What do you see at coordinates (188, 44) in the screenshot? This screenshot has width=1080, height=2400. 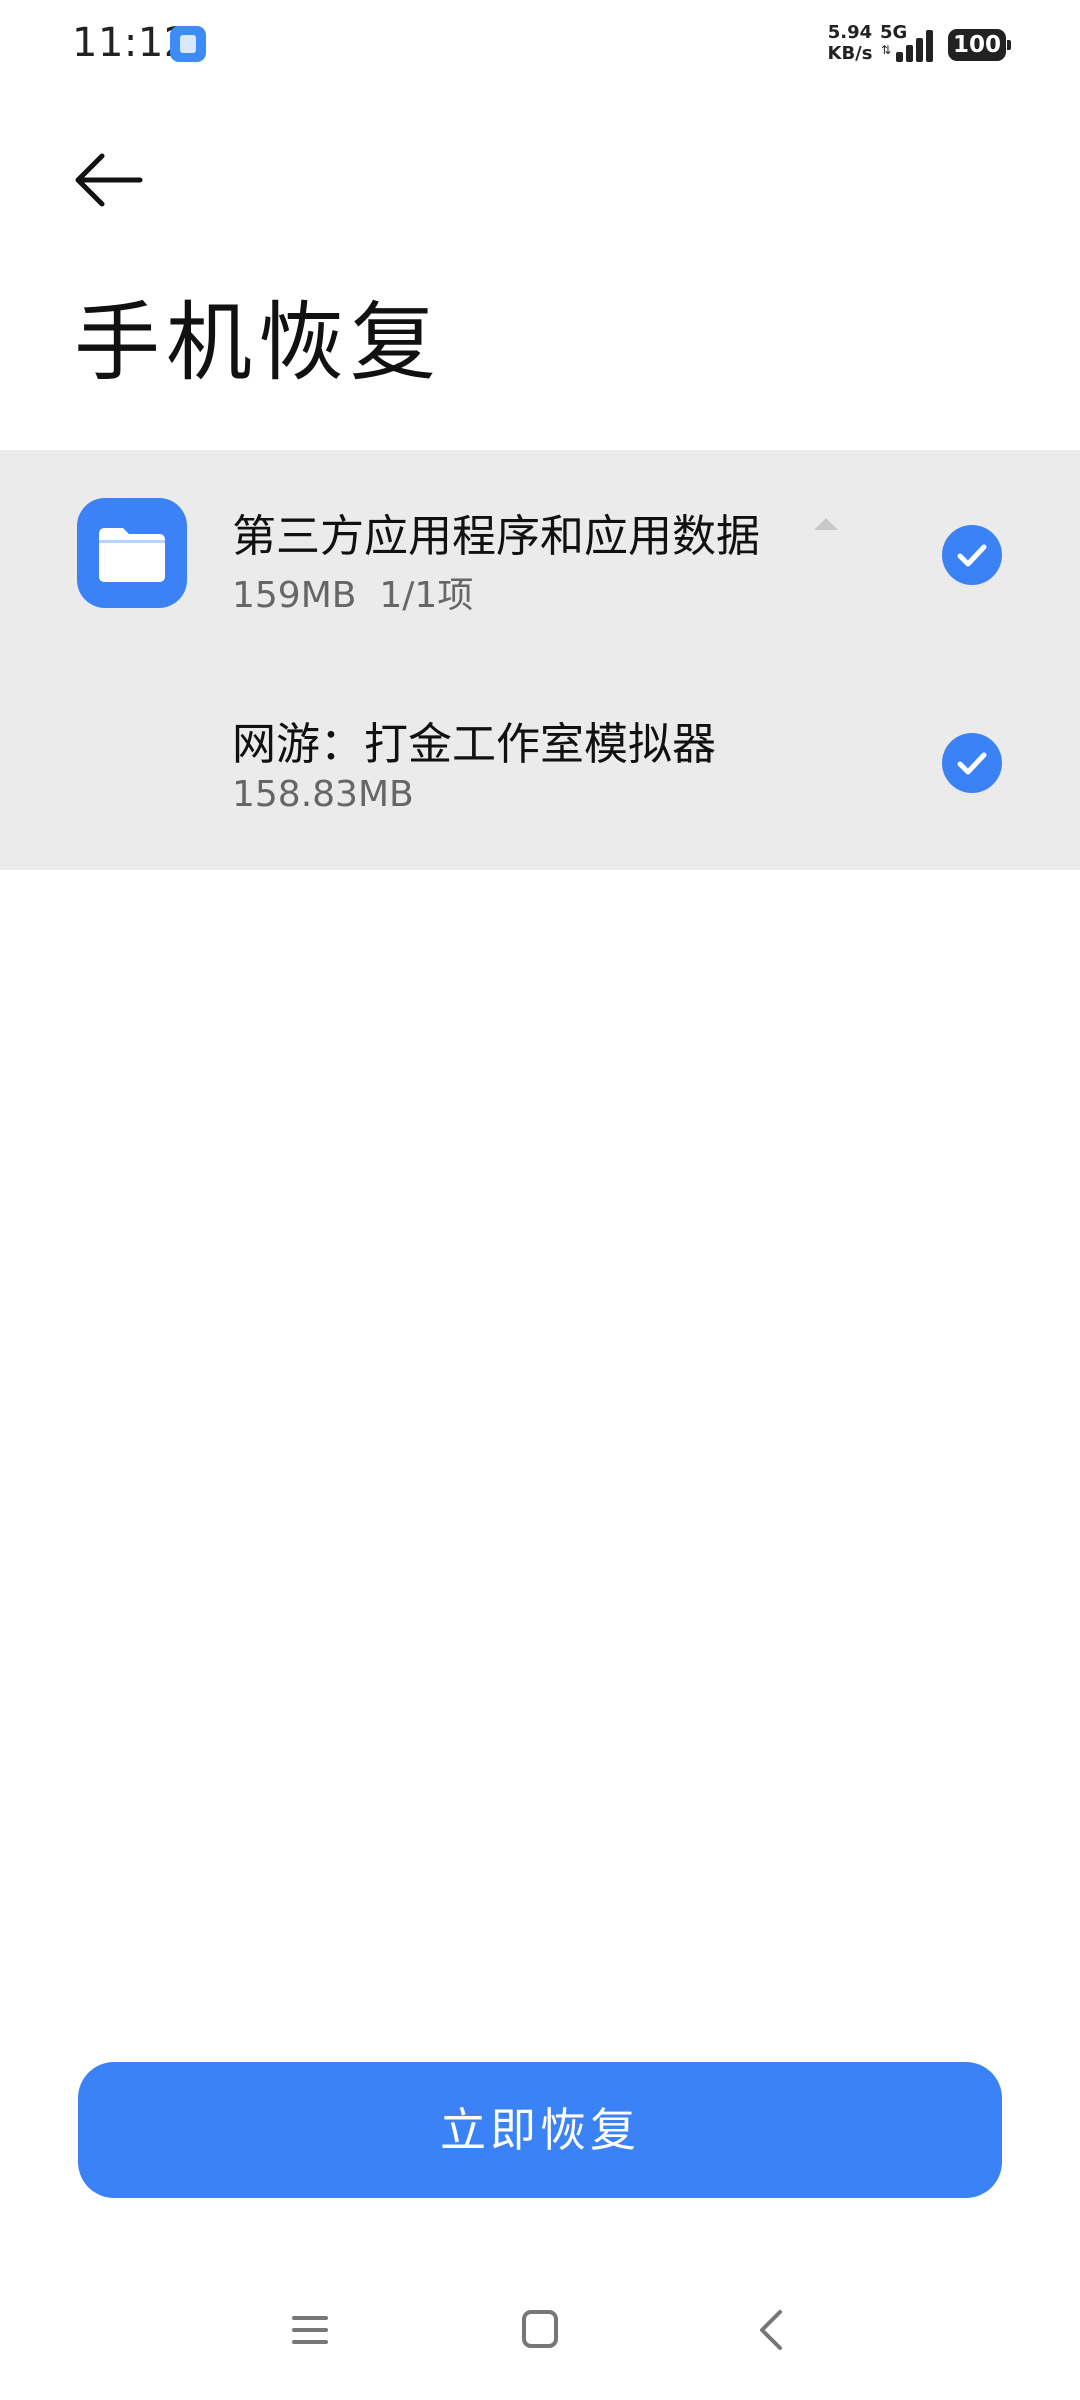 I see `app-notification-icon` at bounding box center [188, 44].